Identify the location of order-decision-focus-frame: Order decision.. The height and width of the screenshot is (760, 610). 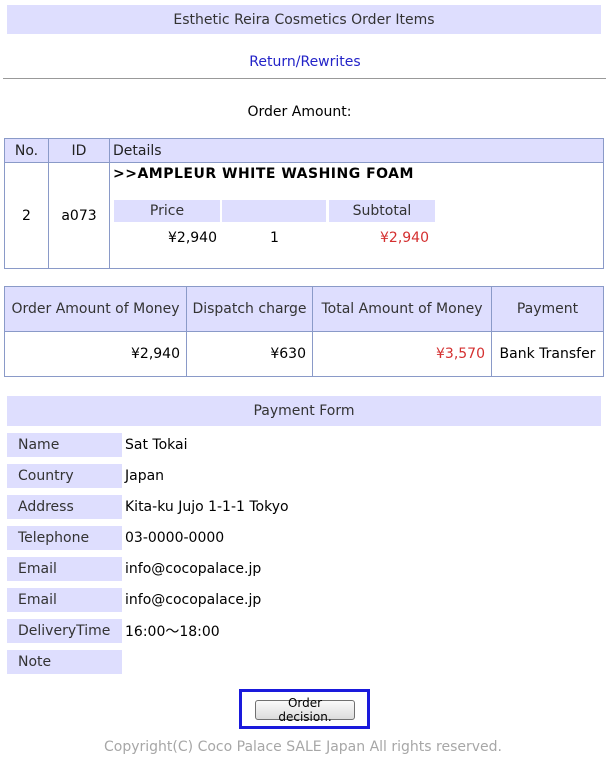
(304, 709).